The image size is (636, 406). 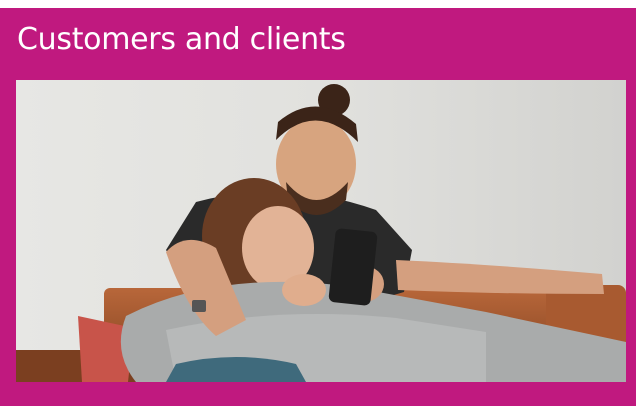 What do you see at coordinates (181, 39) in the screenshot?
I see `card-title: Customers and clients` at bounding box center [181, 39].